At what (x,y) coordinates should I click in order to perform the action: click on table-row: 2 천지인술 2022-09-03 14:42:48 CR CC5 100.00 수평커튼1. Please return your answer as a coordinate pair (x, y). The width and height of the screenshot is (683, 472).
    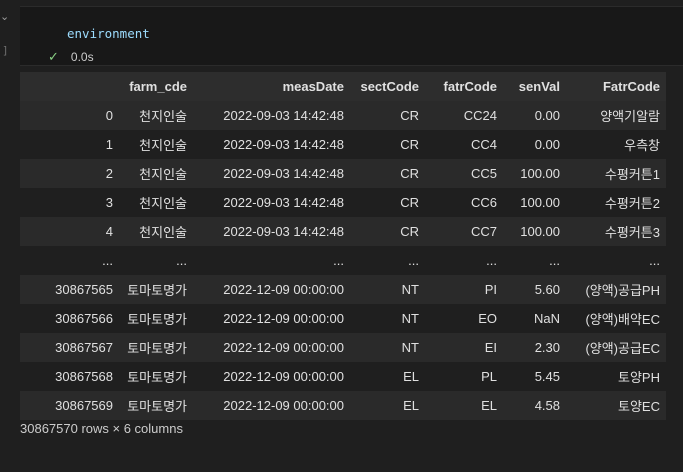
    Looking at the image, I should click on (343, 173).